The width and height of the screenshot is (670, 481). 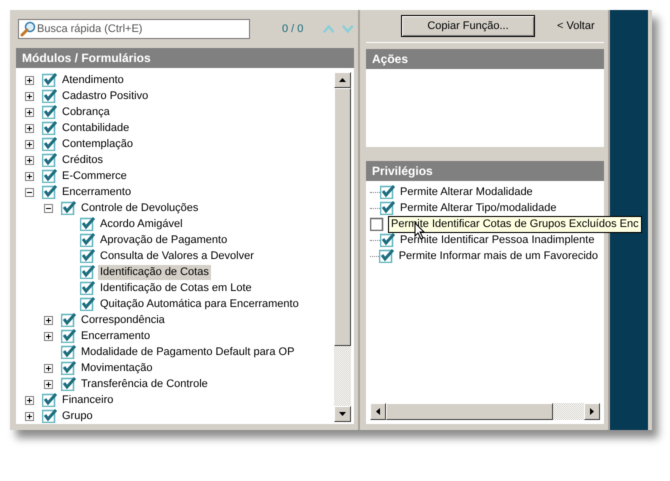 I want to click on search-field: Busca rápida (Ctrl+E), so click(x=134, y=29).